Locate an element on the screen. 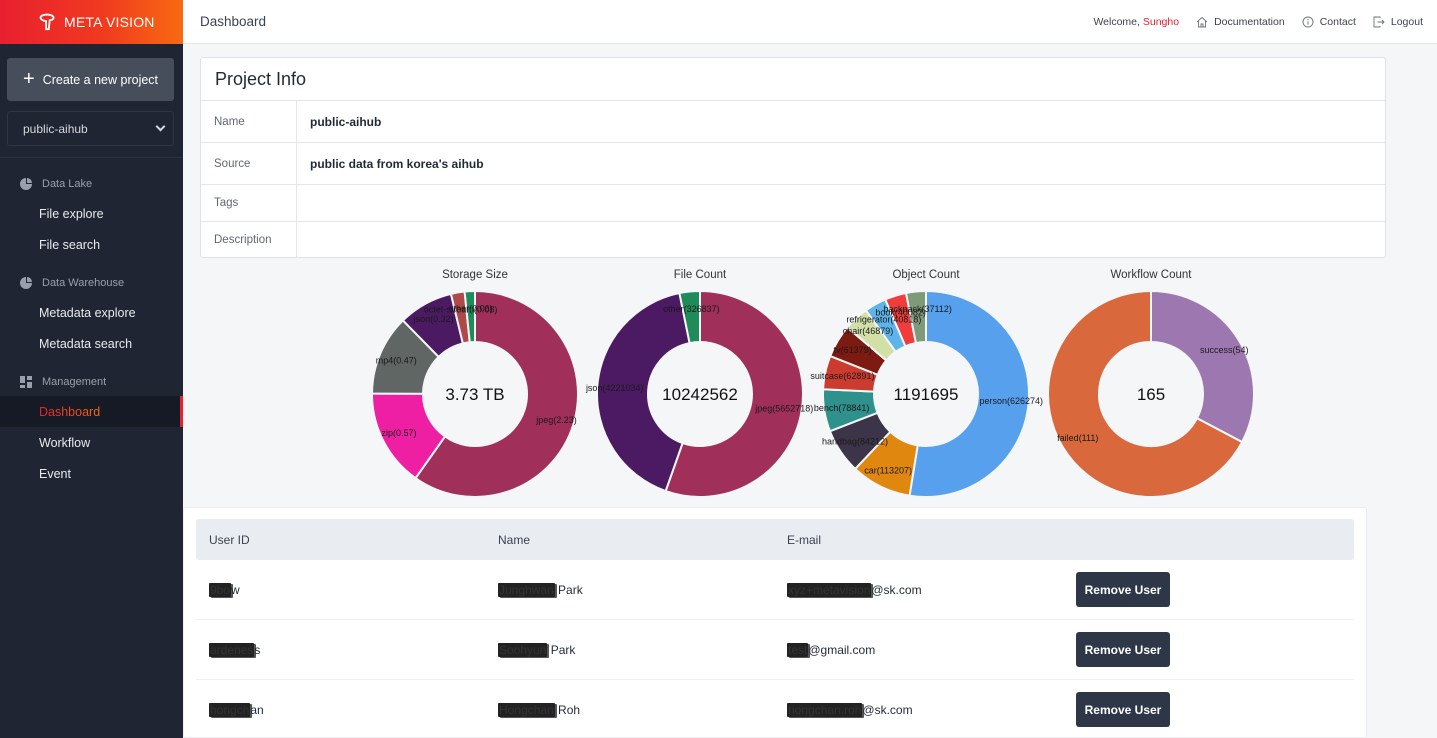 The image size is (1437, 738). slice-label: backpack(37112) is located at coordinates (917, 309).